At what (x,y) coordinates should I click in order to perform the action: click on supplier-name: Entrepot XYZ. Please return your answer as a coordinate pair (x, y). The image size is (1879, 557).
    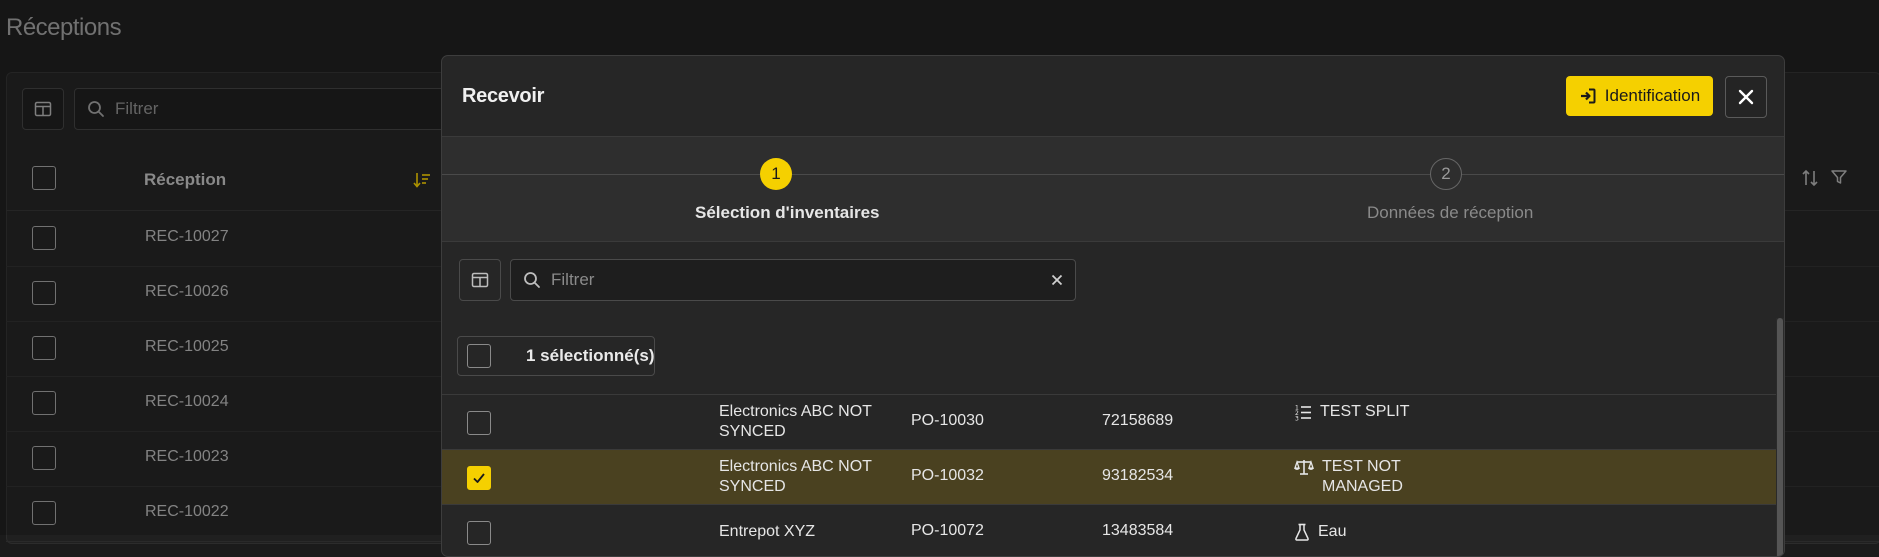
    Looking at the image, I should click on (767, 531).